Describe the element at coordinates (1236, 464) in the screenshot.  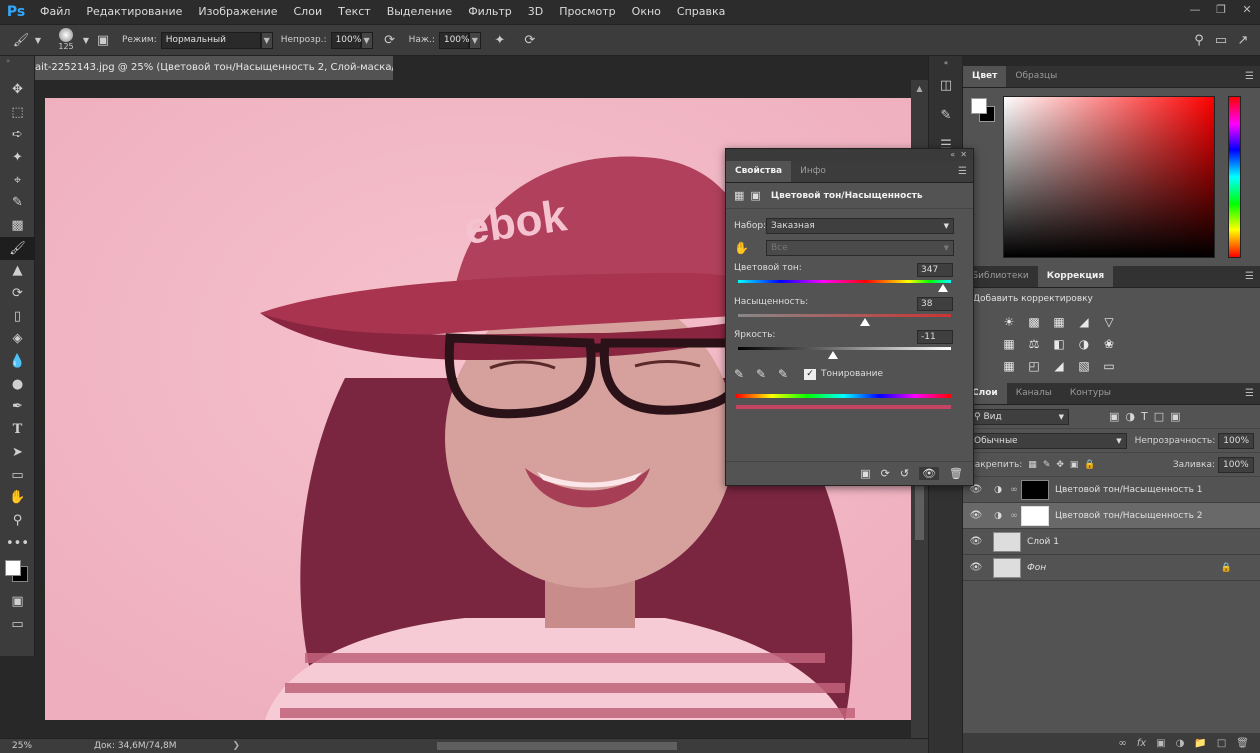
I see `layer-fill-input: 100%` at that location.